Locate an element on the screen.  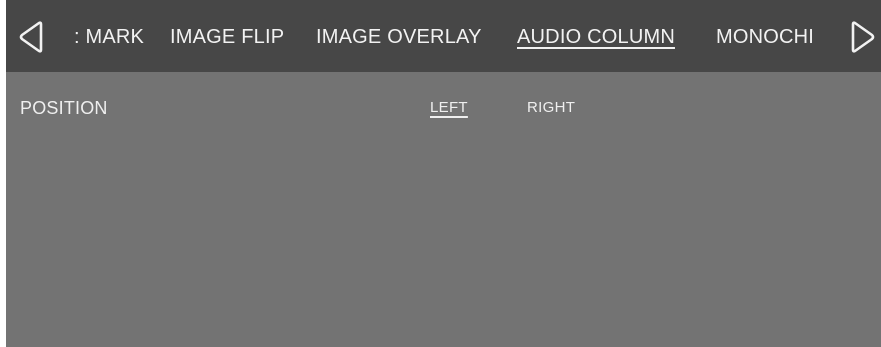
tab-image-overlay: IMAGE OVERLAY is located at coordinates (399, 37).